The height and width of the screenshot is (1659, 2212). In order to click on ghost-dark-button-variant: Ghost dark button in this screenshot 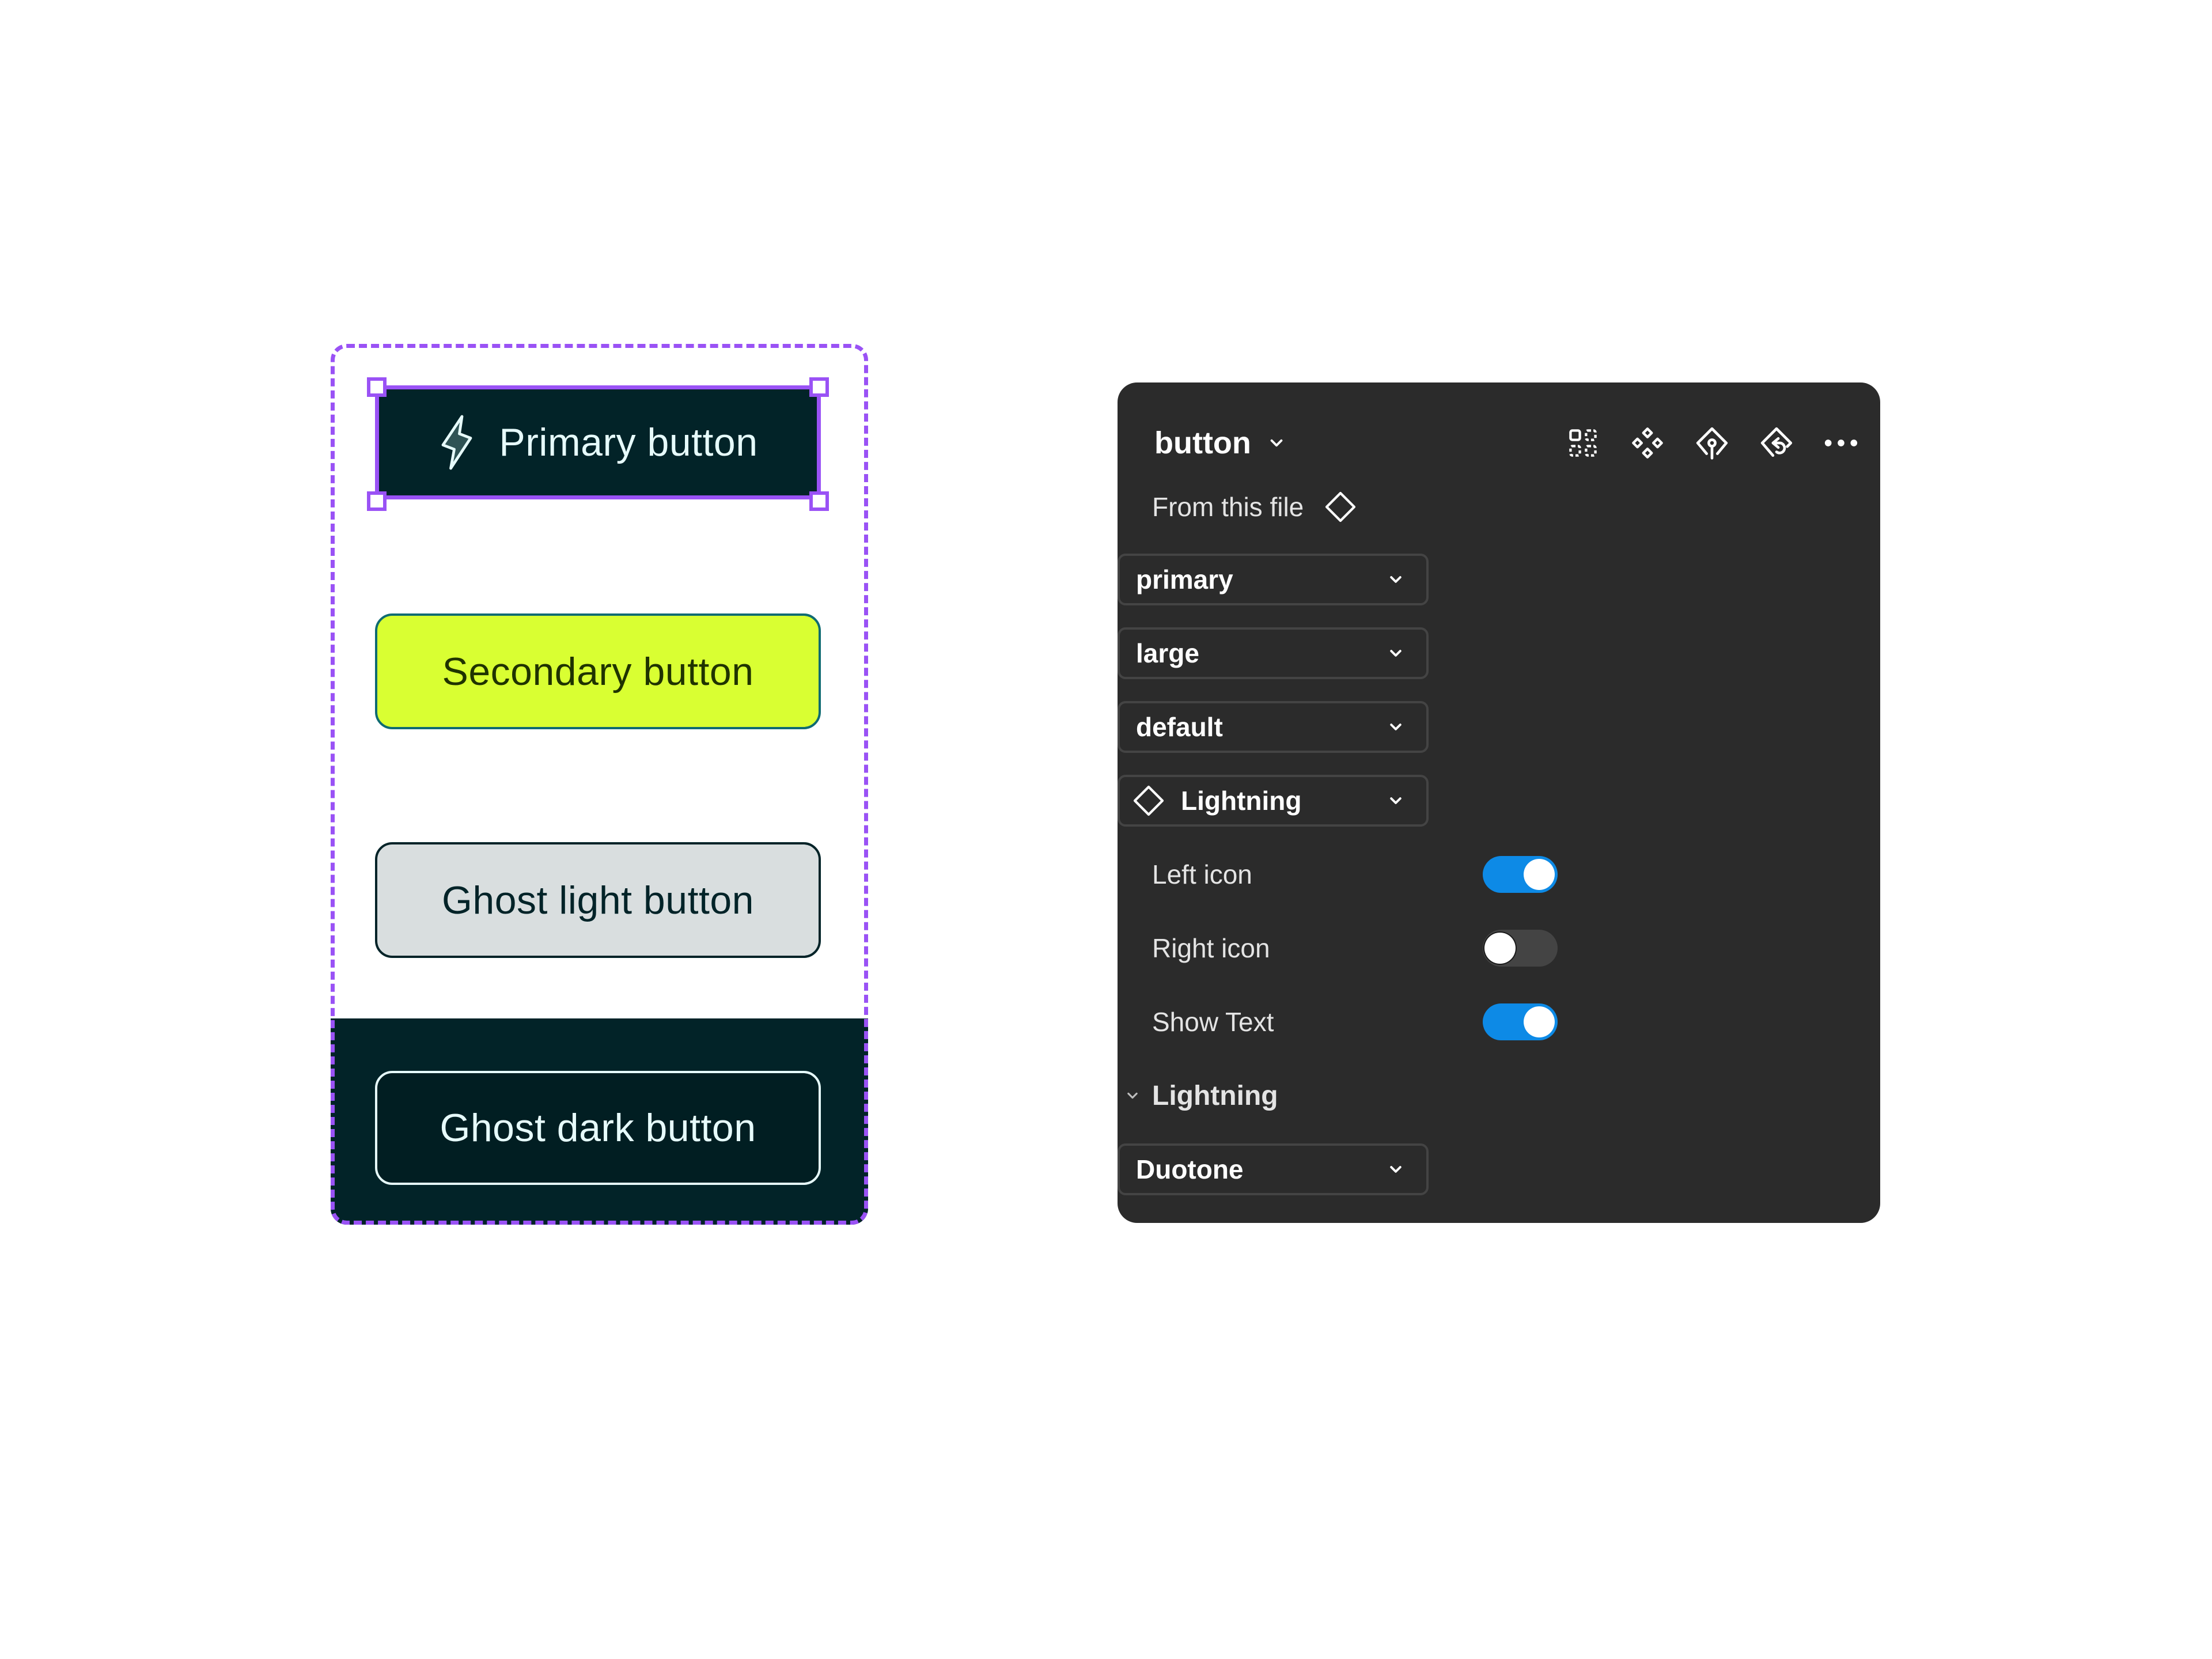, I will do `click(598, 1128)`.